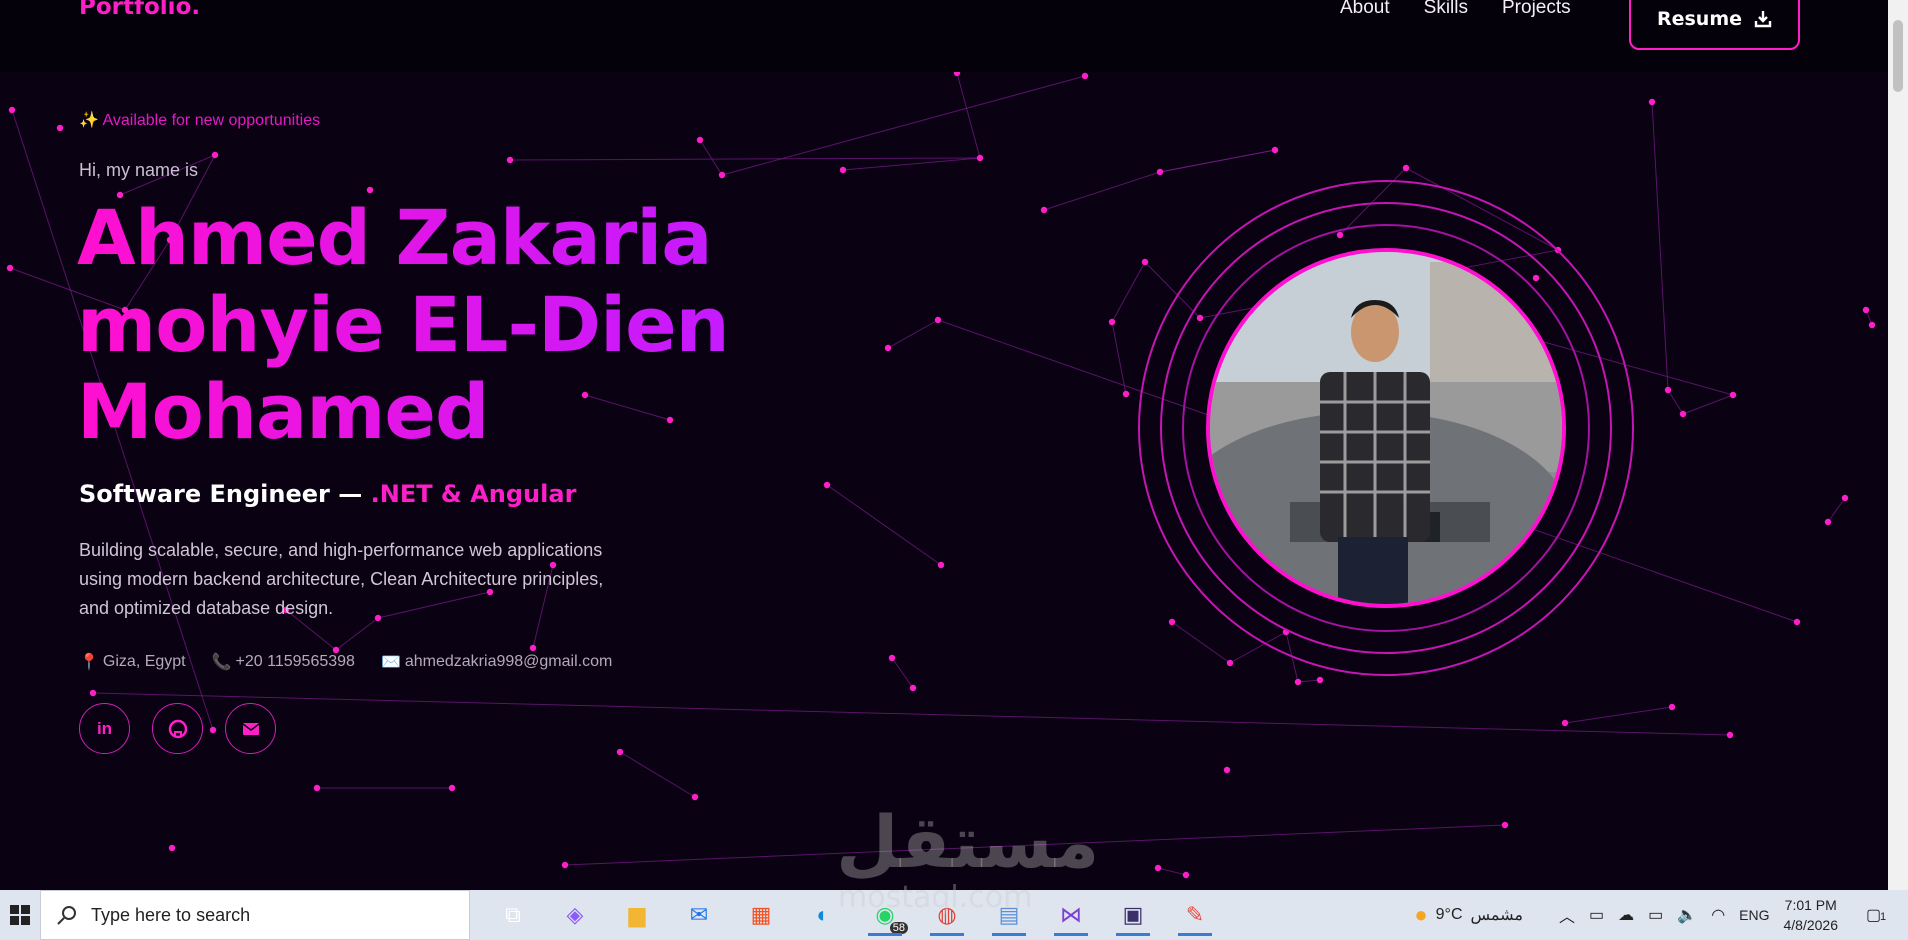  Describe the element at coordinates (1810, 905) in the screenshot. I see `clock-time: 7:01 PM` at that location.